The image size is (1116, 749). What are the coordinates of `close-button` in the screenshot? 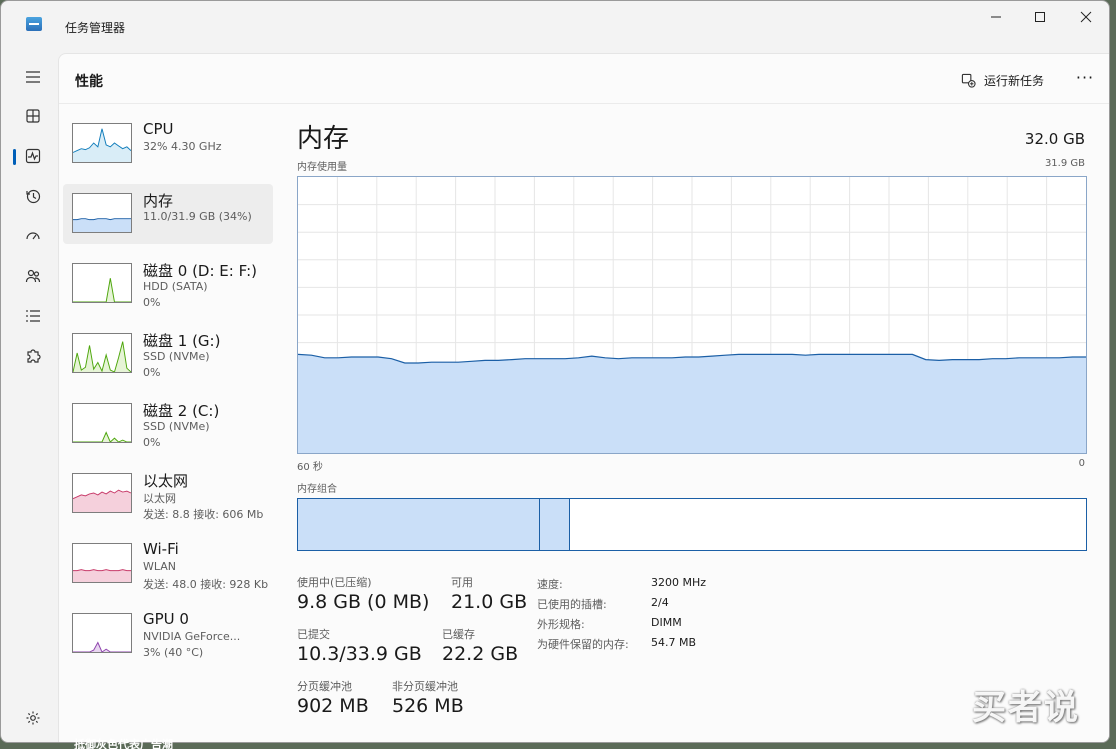 It's located at (1086, 17).